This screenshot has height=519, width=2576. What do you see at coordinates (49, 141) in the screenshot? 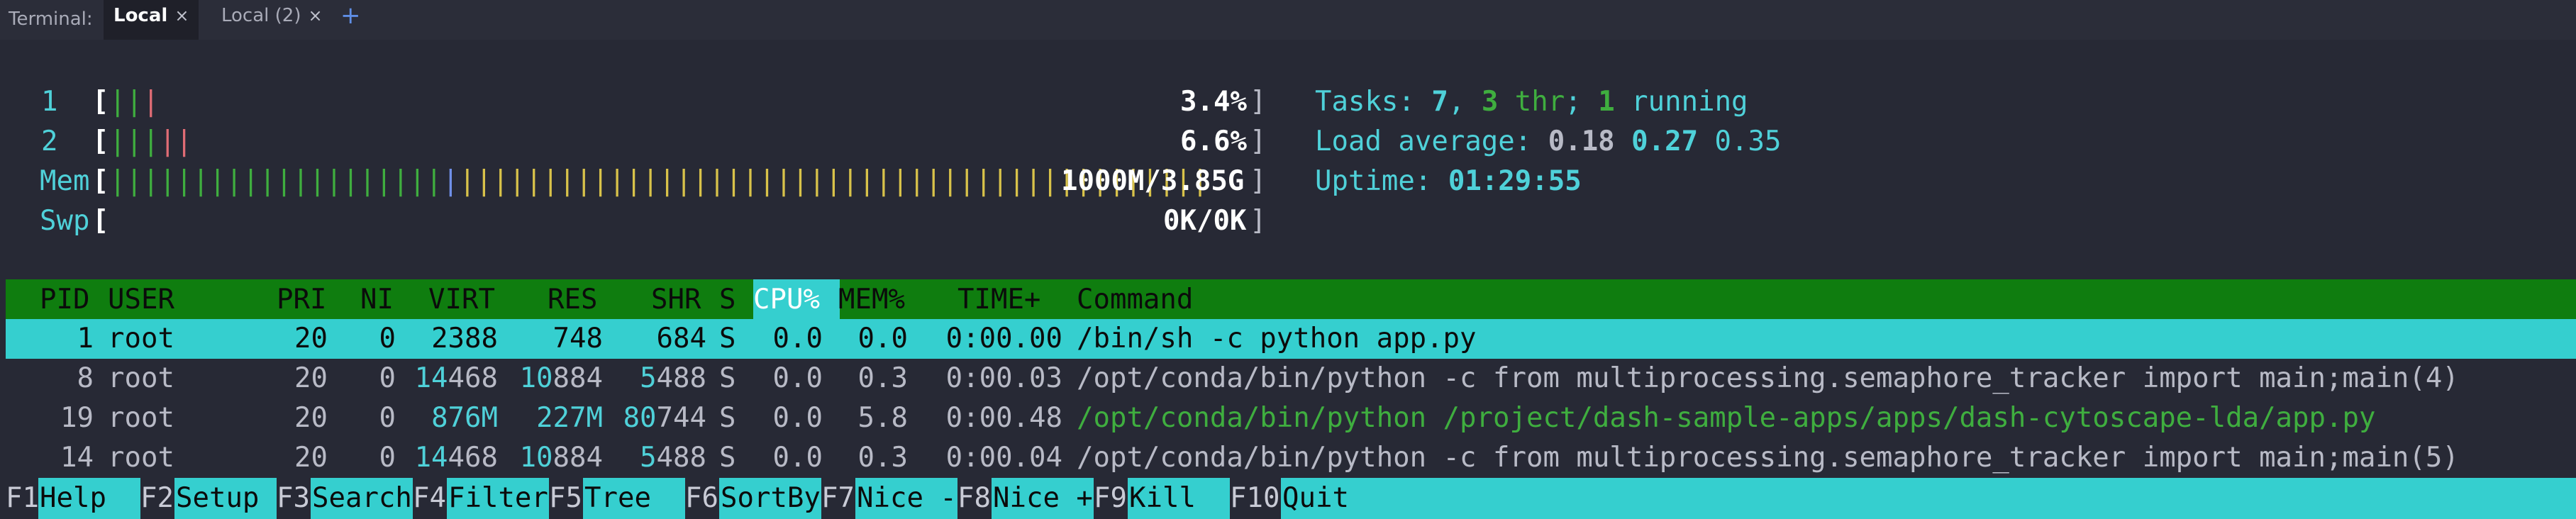
I see `cpu2-label: 2` at bounding box center [49, 141].